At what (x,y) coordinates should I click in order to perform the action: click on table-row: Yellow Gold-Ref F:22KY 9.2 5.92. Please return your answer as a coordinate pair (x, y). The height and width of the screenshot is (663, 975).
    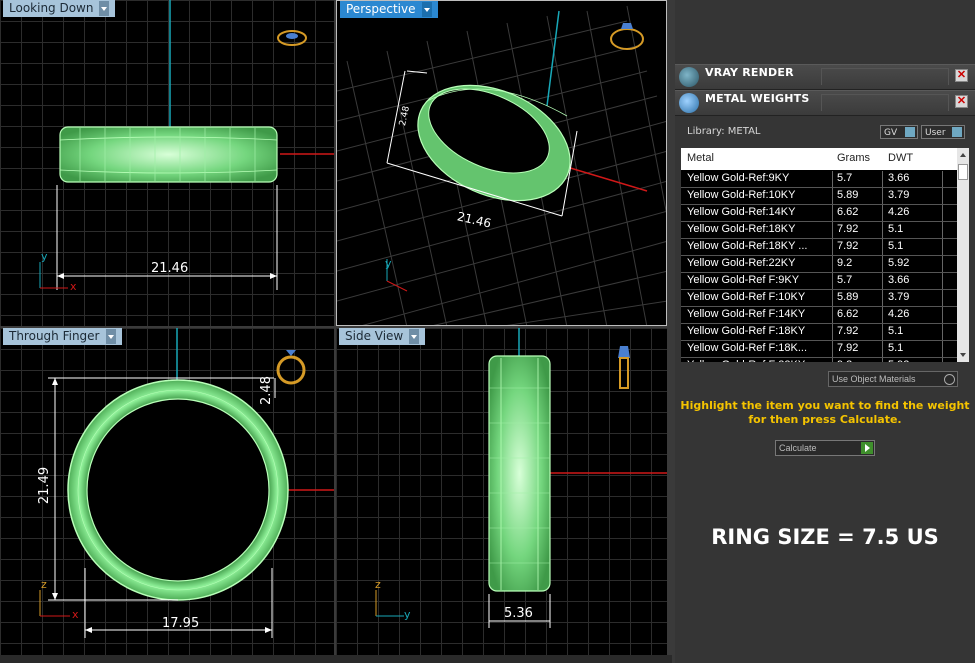
    Looking at the image, I should click on (819, 360).